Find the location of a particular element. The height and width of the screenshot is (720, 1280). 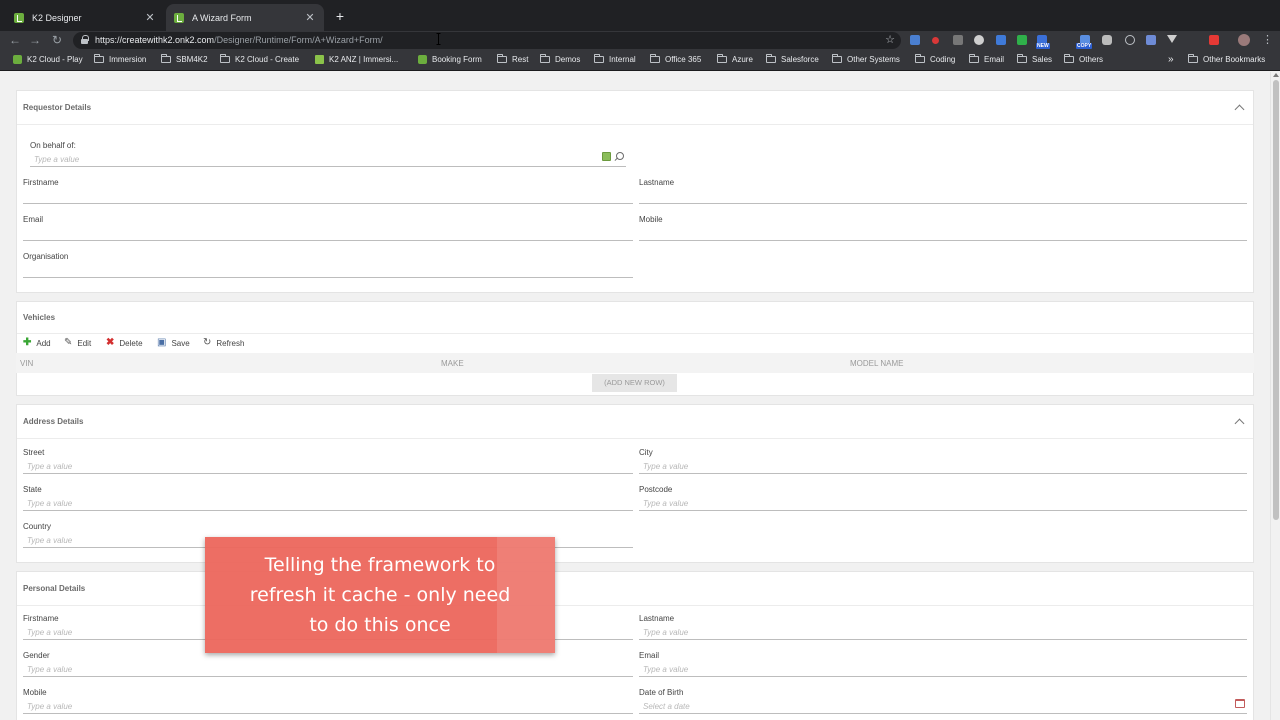

lastname-field is located at coordinates (943, 198).